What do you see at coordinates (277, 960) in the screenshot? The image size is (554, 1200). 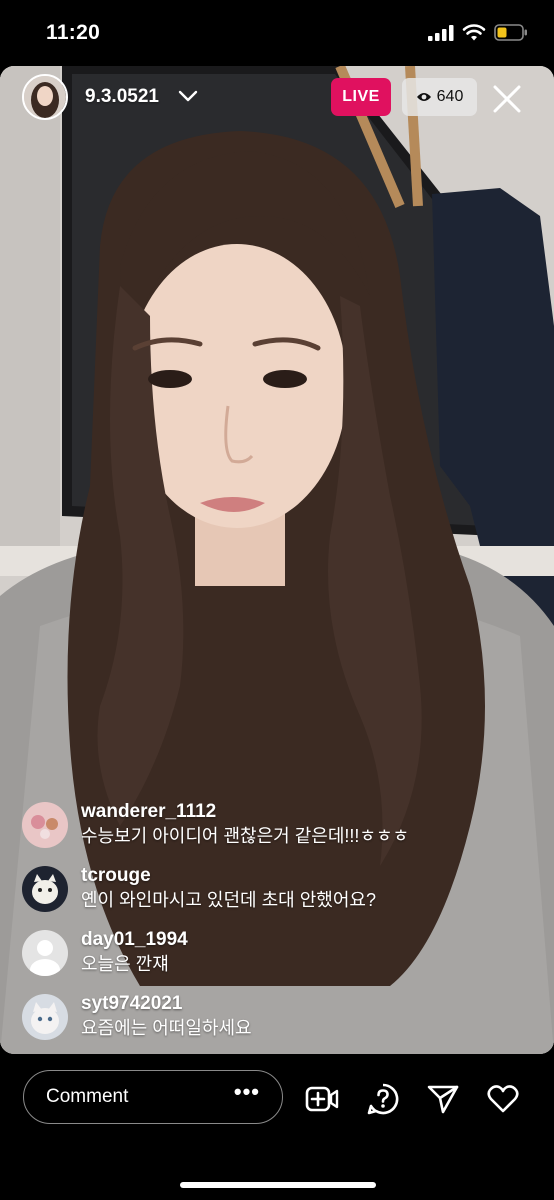 I see `comment-item: day01_1994 오늘은 깐쟤` at bounding box center [277, 960].